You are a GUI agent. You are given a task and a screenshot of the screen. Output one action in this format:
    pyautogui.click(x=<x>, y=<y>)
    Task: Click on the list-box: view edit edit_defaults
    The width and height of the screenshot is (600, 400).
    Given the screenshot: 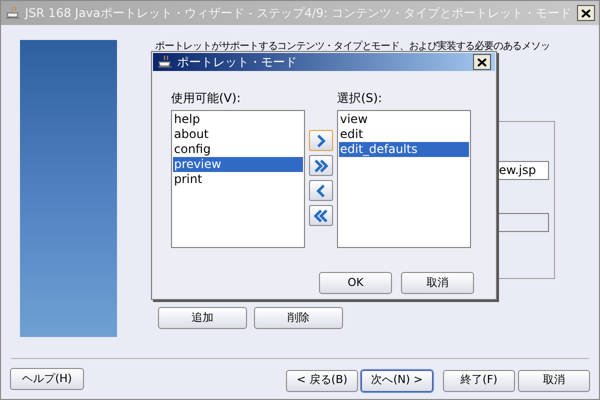 What is the action you would take?
    pyautogui.click(x=404, y=179)
    